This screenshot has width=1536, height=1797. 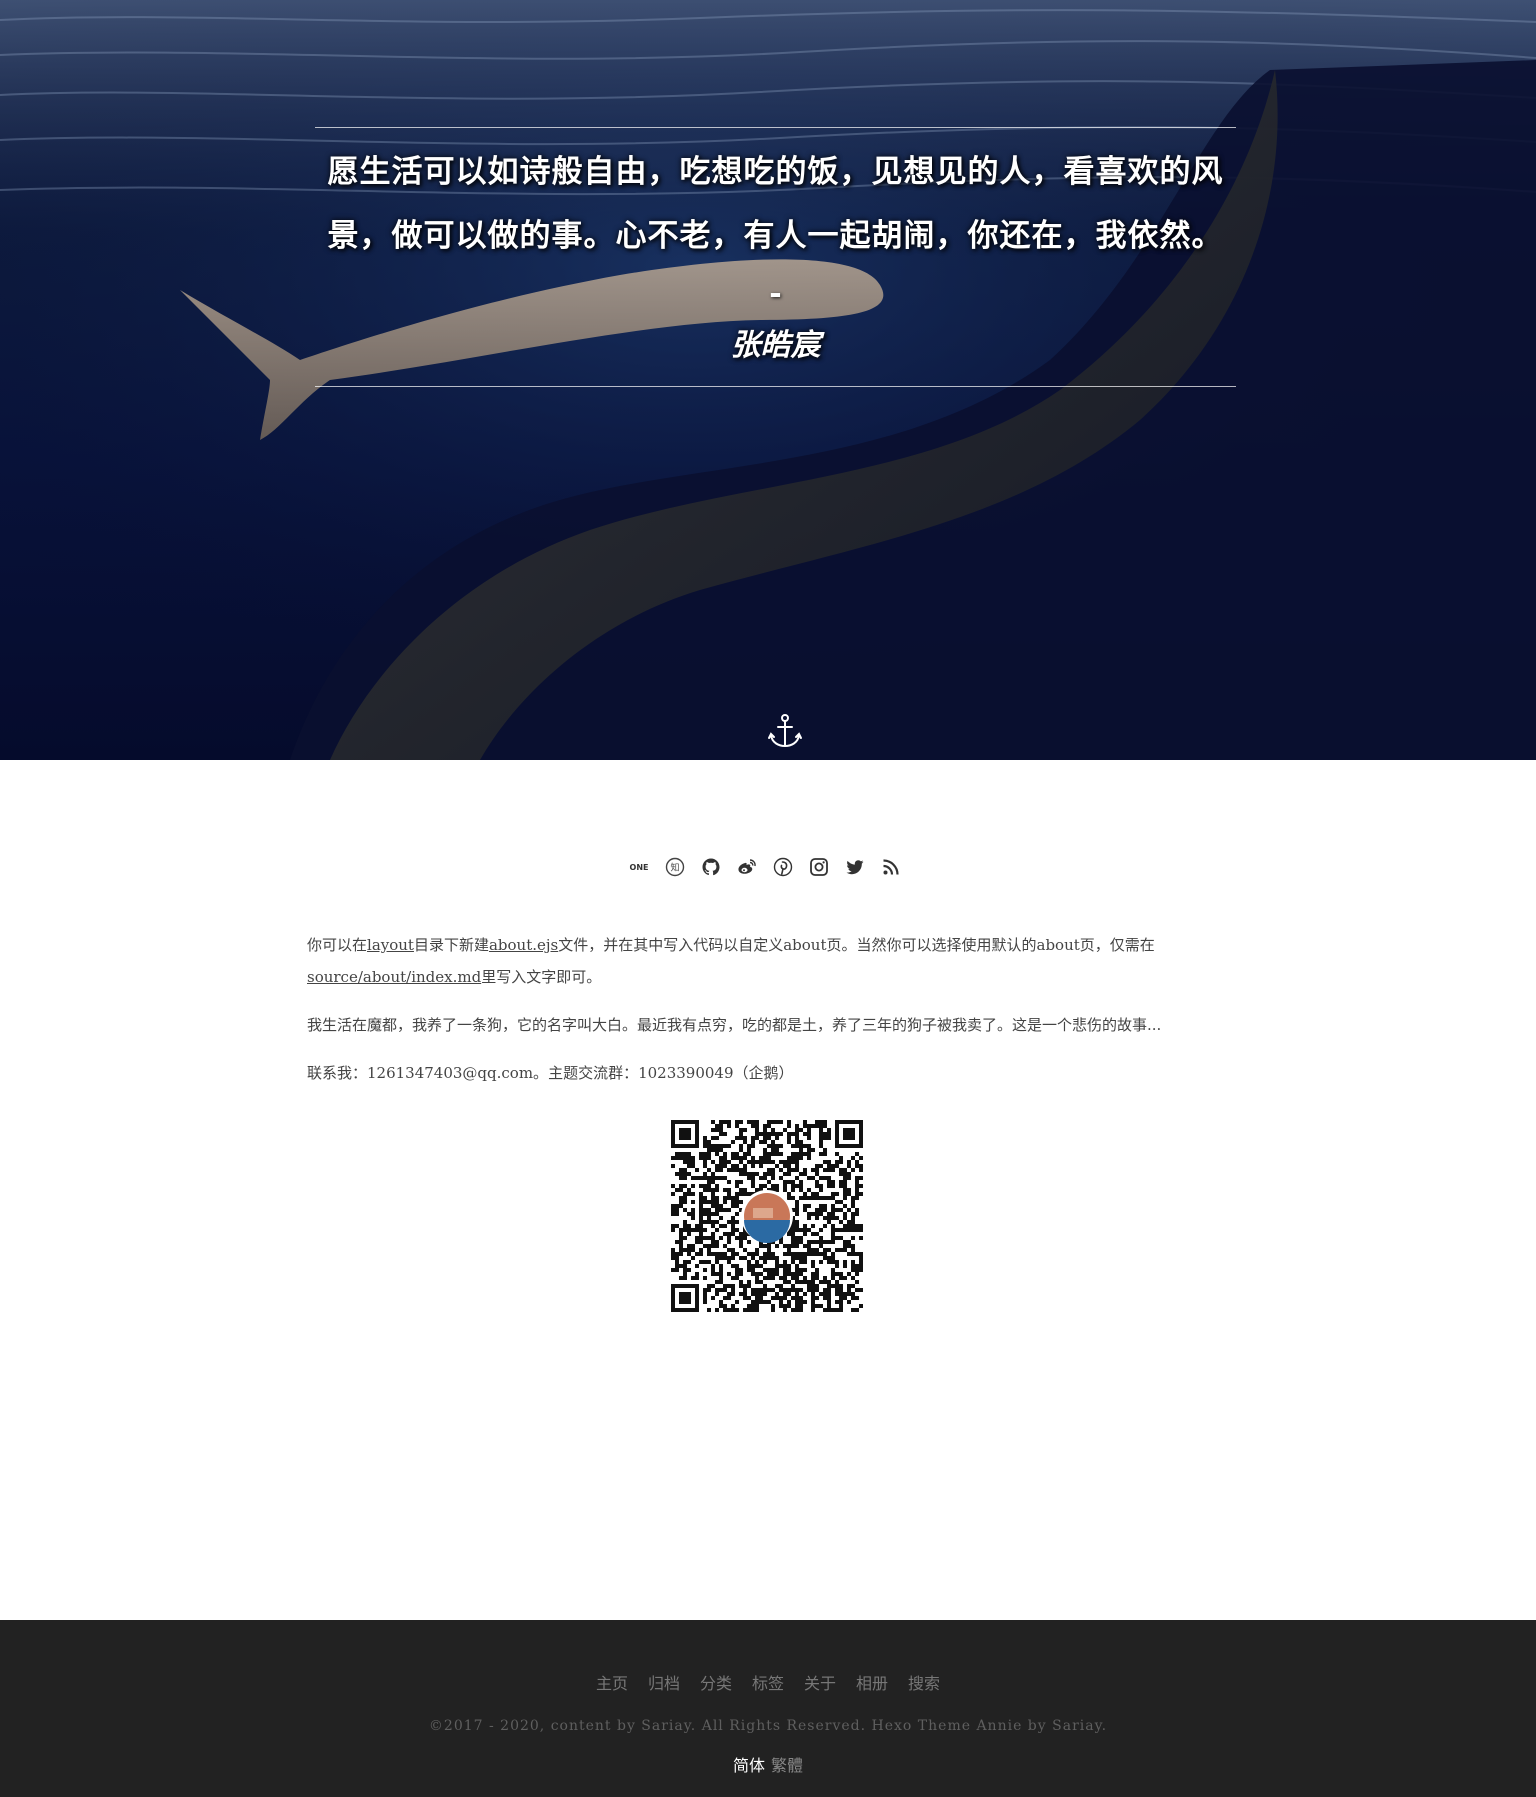 I want to click on zhihu-icon: 知, so click(x=675, y=867).